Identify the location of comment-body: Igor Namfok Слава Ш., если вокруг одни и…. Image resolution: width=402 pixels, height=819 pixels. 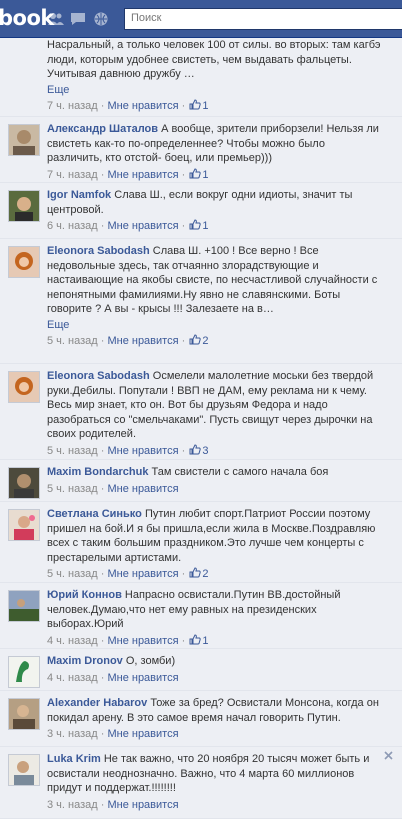
(215, 210).